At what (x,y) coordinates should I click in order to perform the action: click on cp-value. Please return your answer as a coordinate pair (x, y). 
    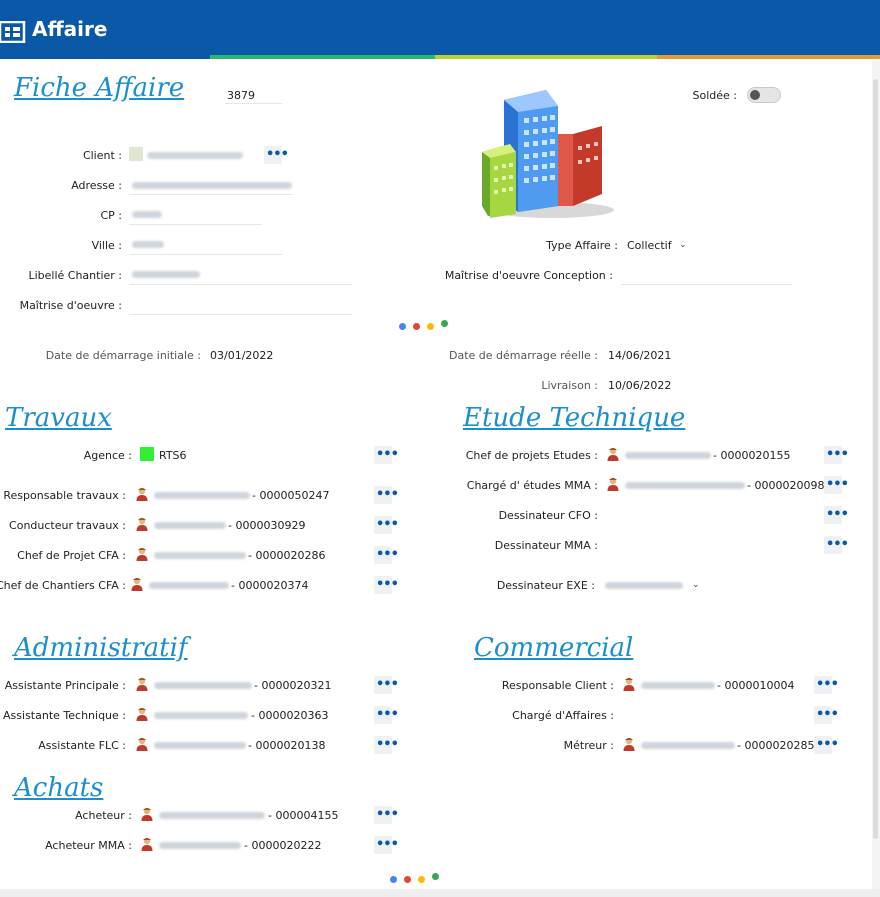
    Looking at the image, I should click on (147, 214).